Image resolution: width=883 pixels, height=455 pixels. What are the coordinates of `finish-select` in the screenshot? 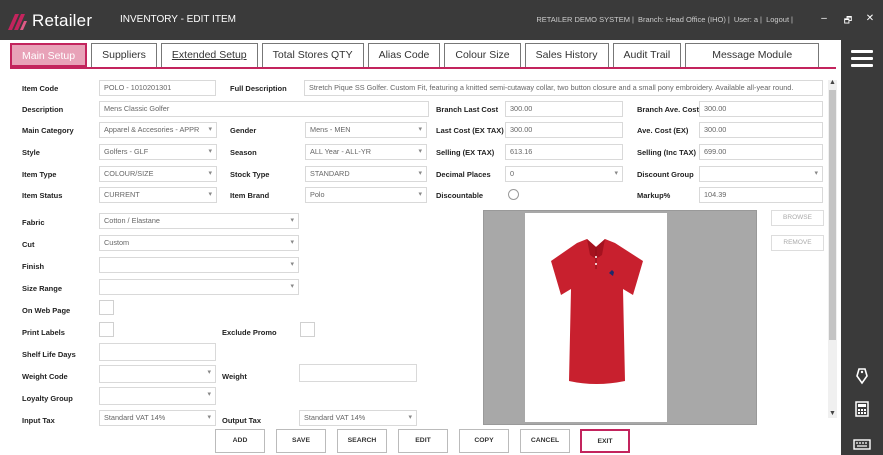 It's located at (199, 265).